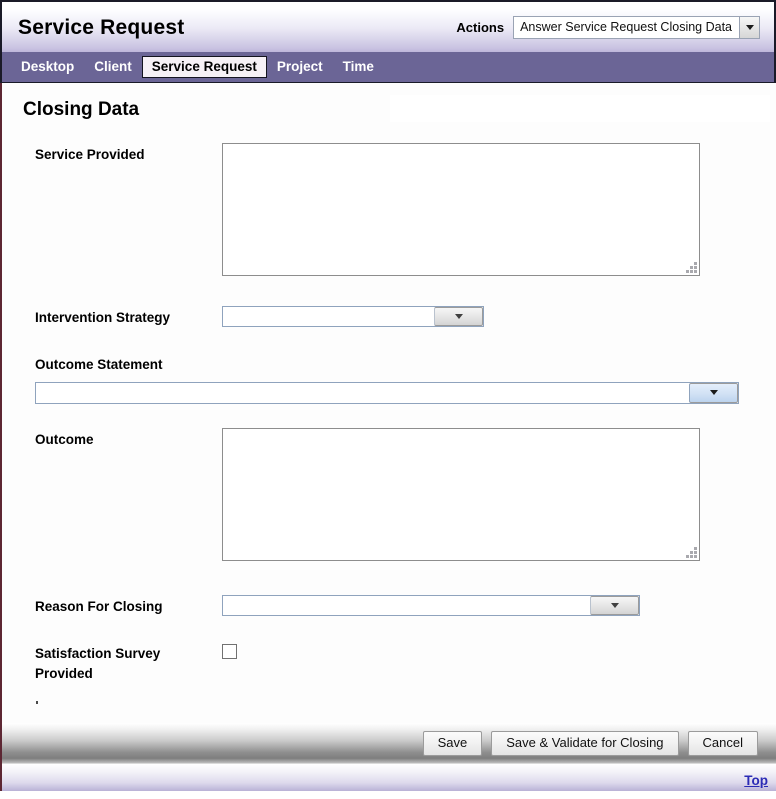 The width and height of the screenshot is (776, 799). I want to click on tab-service-request: Service Request, so click(204, 67).